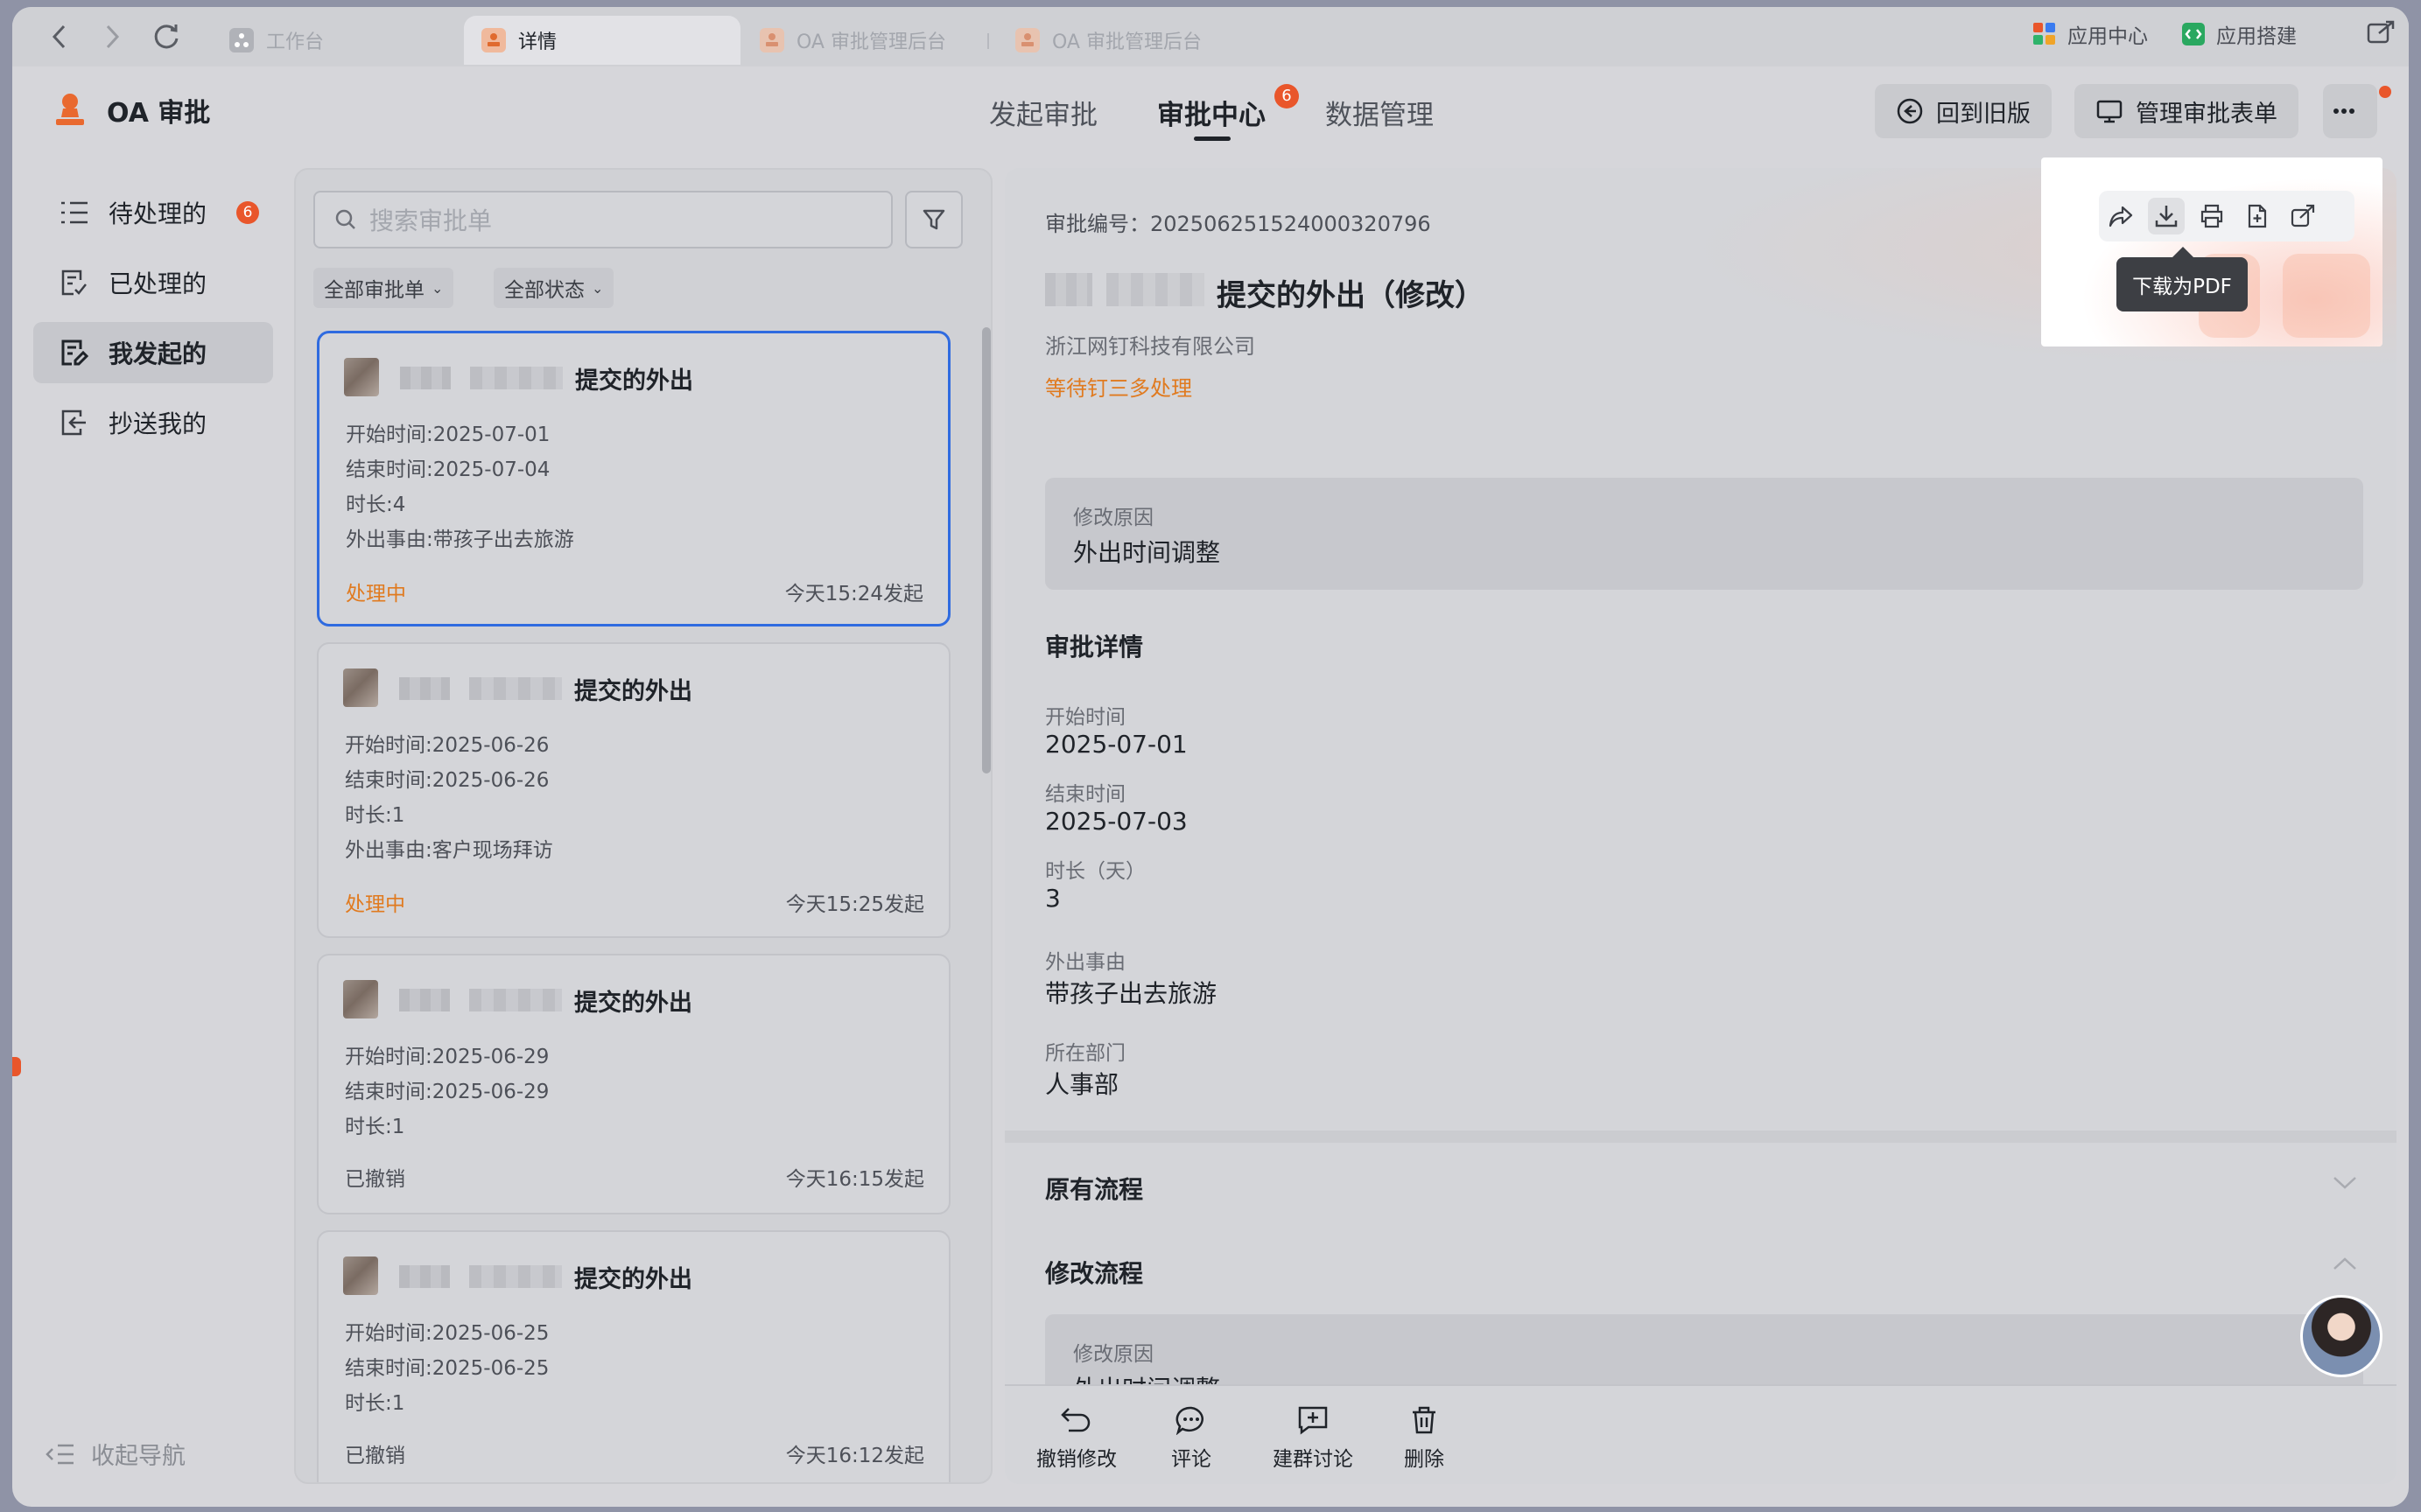  Describe the element at coordinates (2239, 34) in the screenshot. I see `app-builder-link: 应用搭建` at that location.